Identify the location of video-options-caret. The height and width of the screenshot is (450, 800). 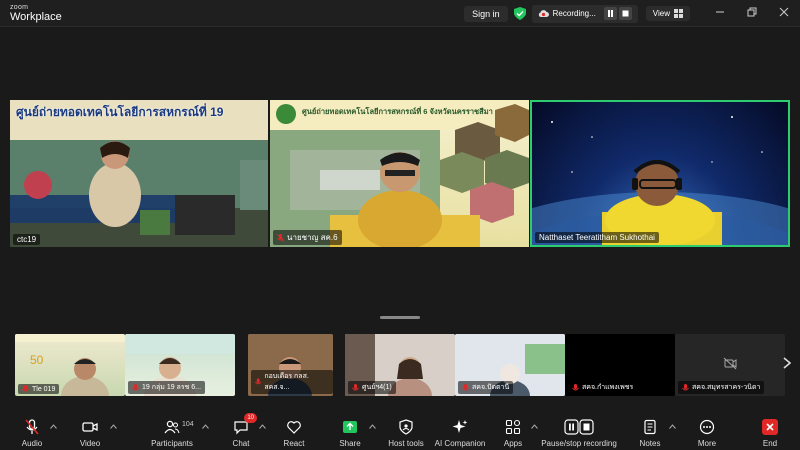
(113, 427).